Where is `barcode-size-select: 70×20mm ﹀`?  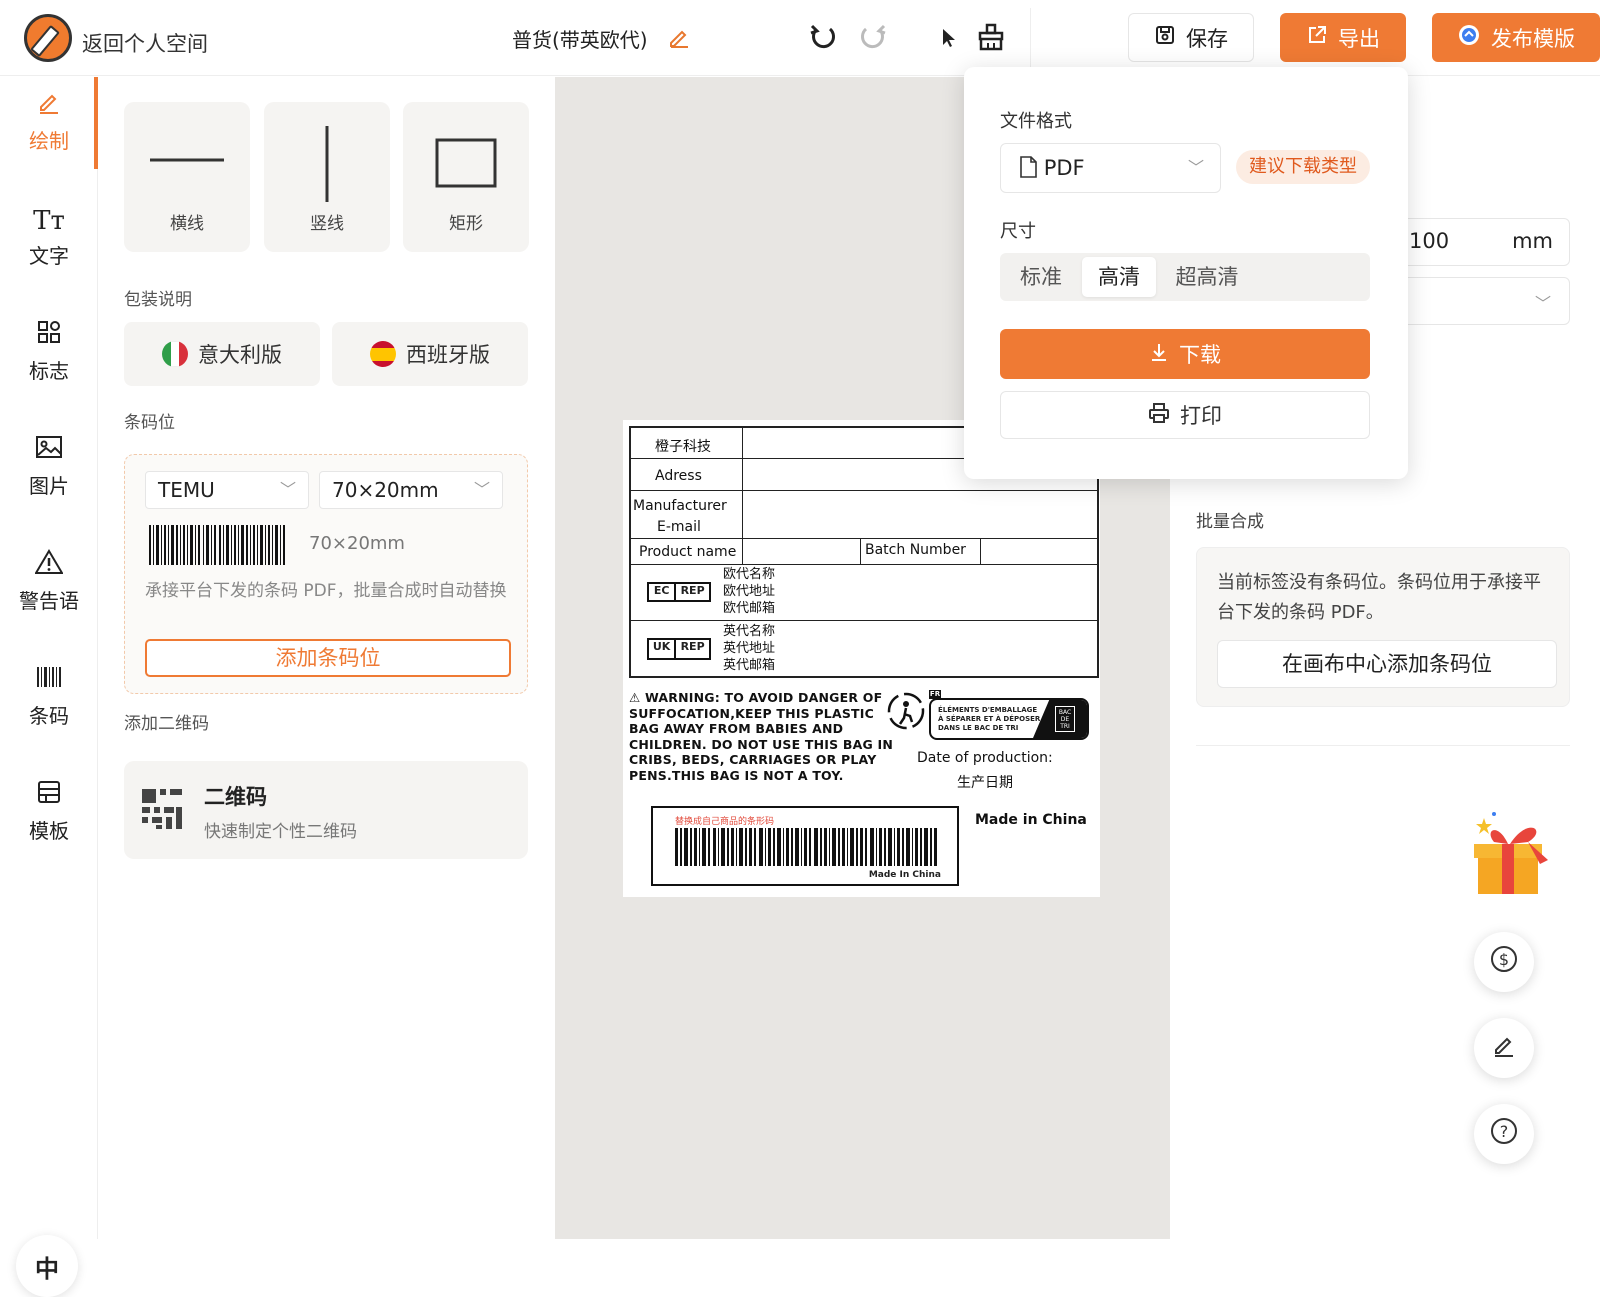
barcode-size-select: 70×20mm ﹀ is located at coordinates (411, 490).